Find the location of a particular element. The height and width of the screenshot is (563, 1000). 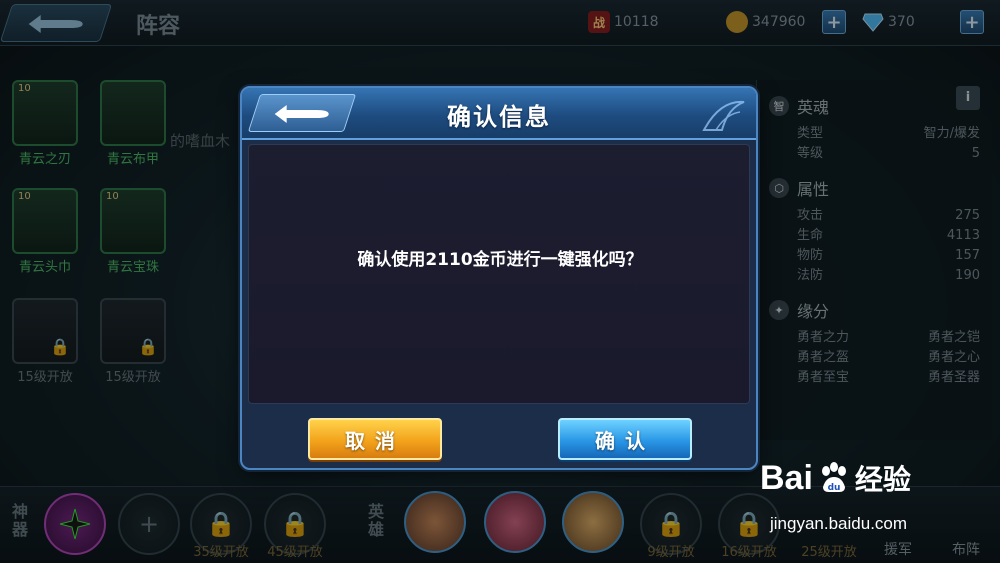

ornament-icon is located at coordinates (723, 115).